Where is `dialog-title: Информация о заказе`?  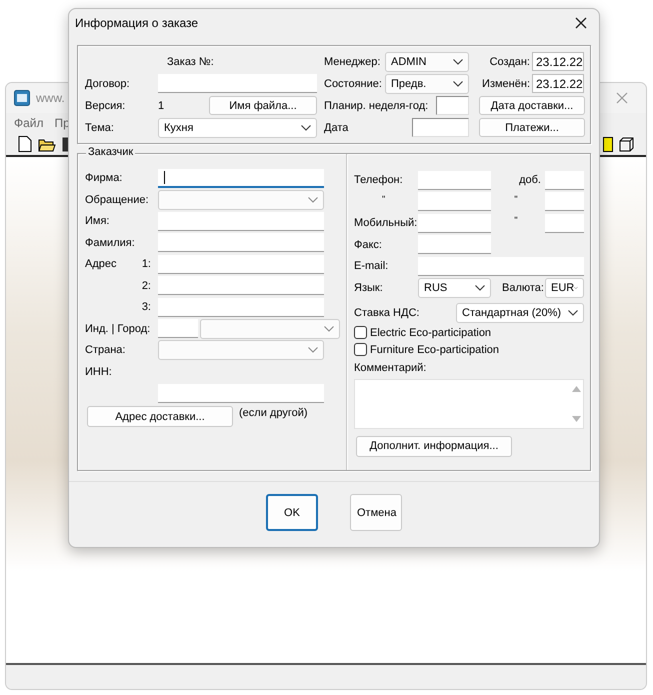 dialog-title: Информация о заказе is located at coordinates (136, 23).